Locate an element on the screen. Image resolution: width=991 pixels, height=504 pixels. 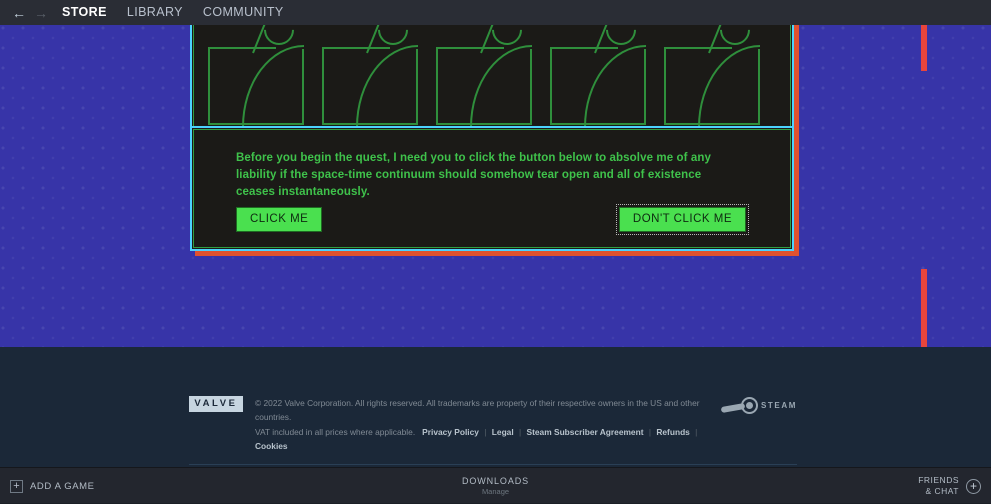
banner-box is located at coordinates (492, 80).